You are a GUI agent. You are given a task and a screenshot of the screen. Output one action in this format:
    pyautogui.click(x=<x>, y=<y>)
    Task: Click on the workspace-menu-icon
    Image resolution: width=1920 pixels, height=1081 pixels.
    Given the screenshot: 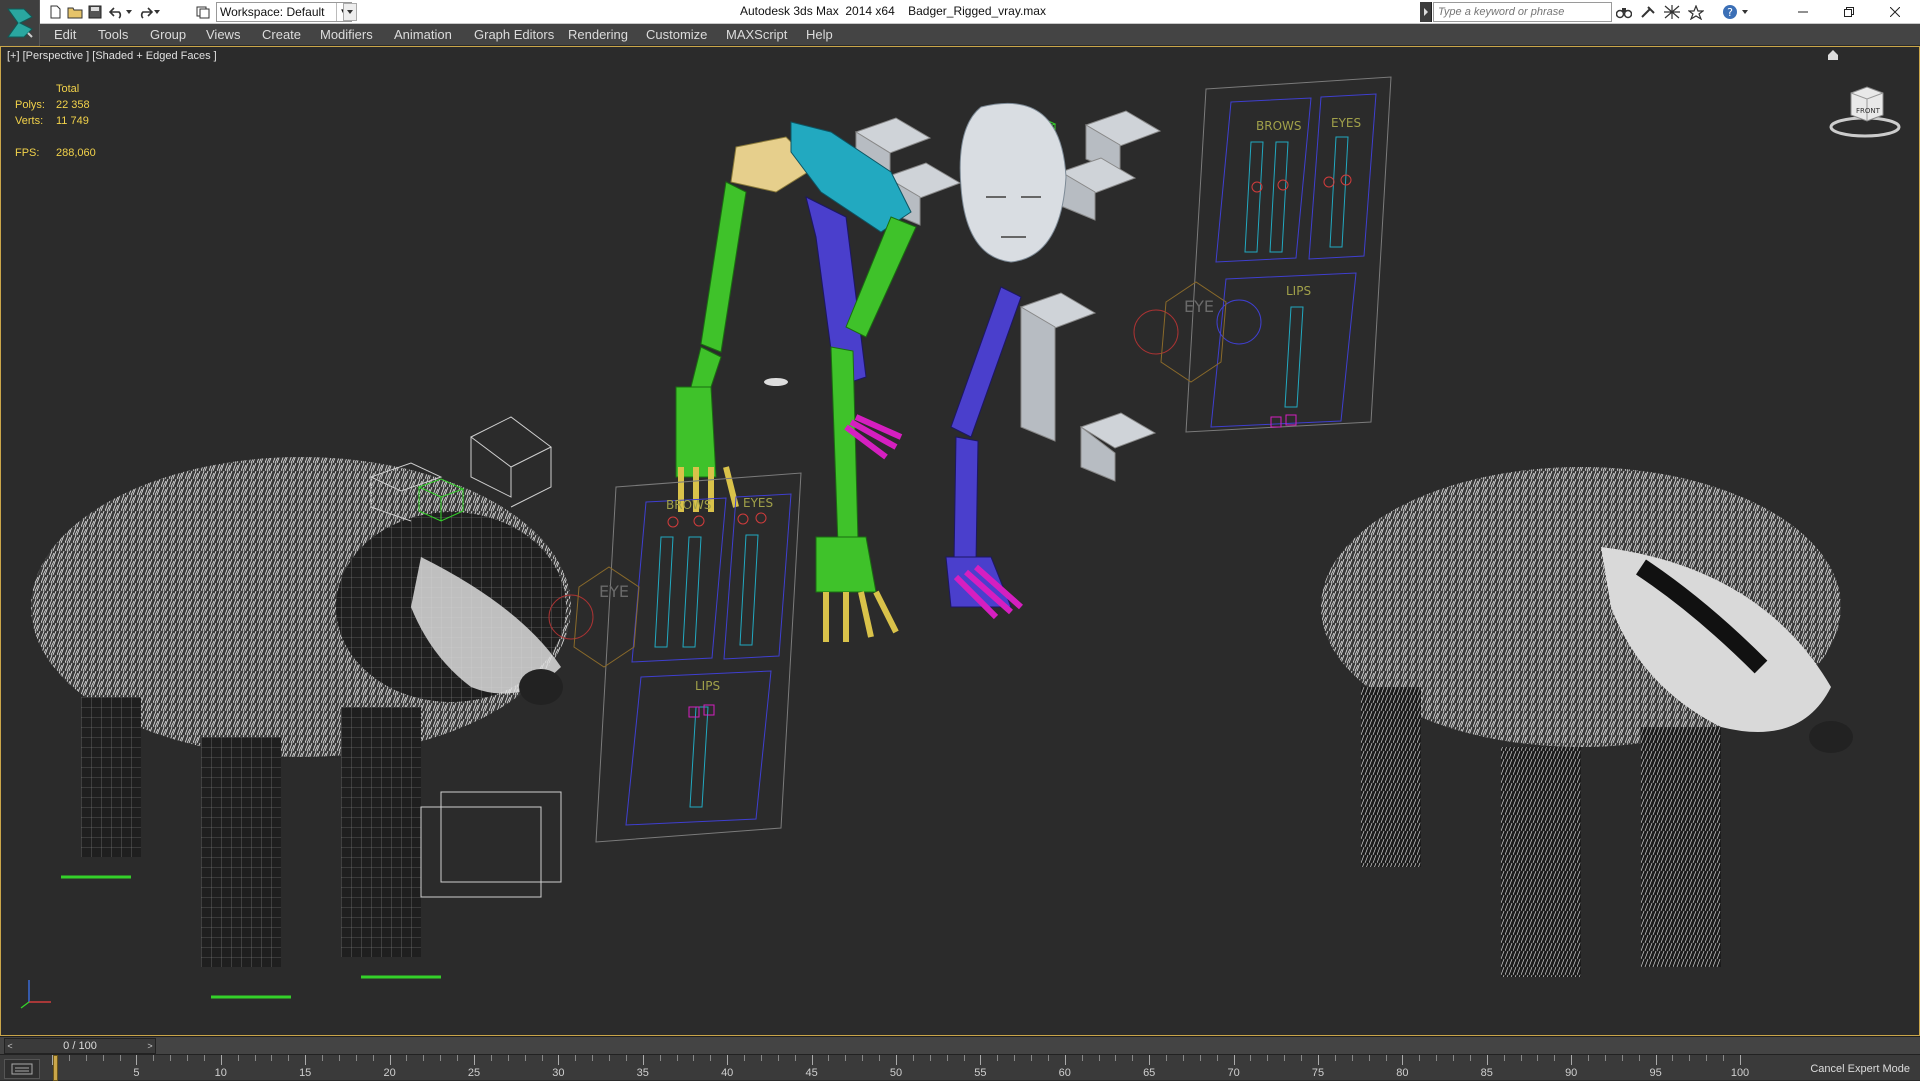 What is the action you would take?
    pyautogui.click(x=350, y=12)
    